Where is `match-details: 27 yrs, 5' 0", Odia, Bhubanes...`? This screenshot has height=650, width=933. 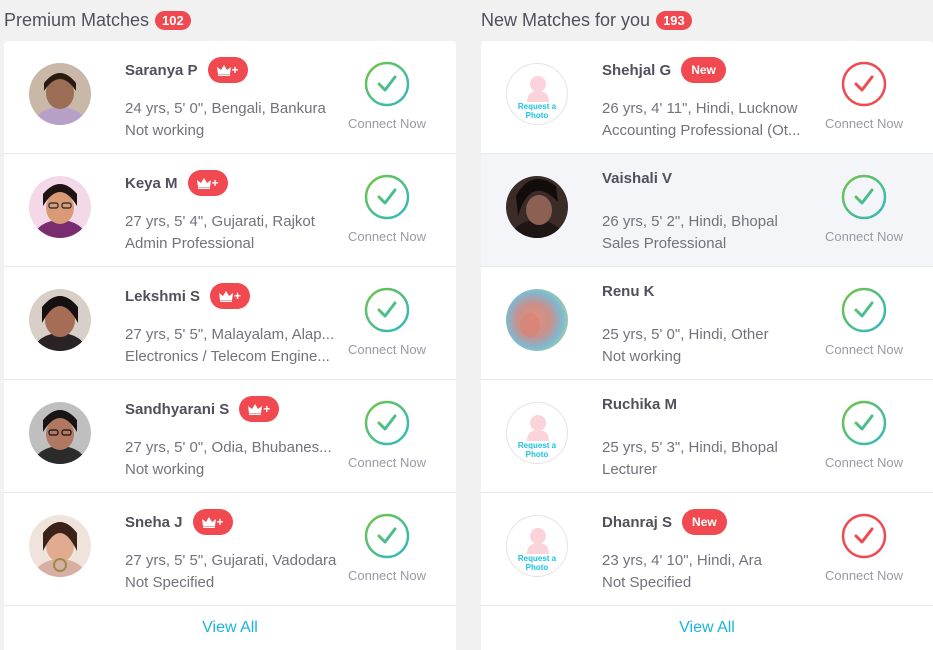
match-details: 27 yrs, 5' 0", Odia, Bhubanes... is located at coordinates (228, 447).